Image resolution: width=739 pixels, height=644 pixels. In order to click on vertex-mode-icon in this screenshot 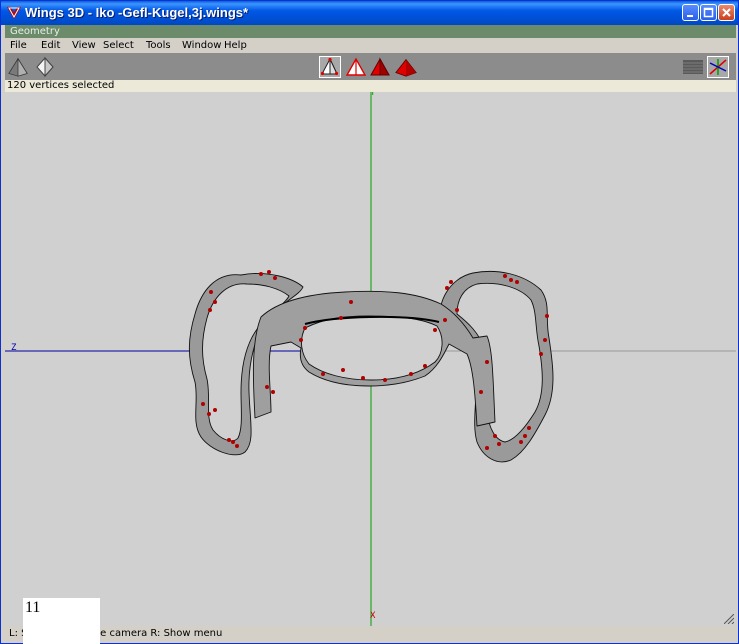, I will do `click(329, 66)`.